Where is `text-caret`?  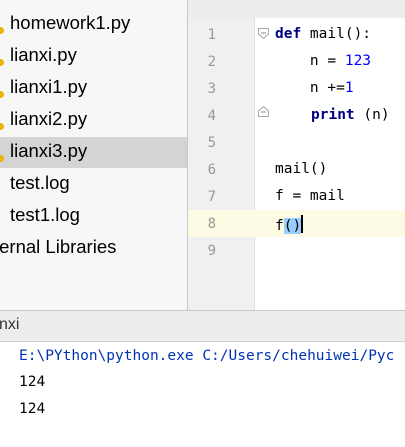 text-caret is located at coordinates (302, 224).